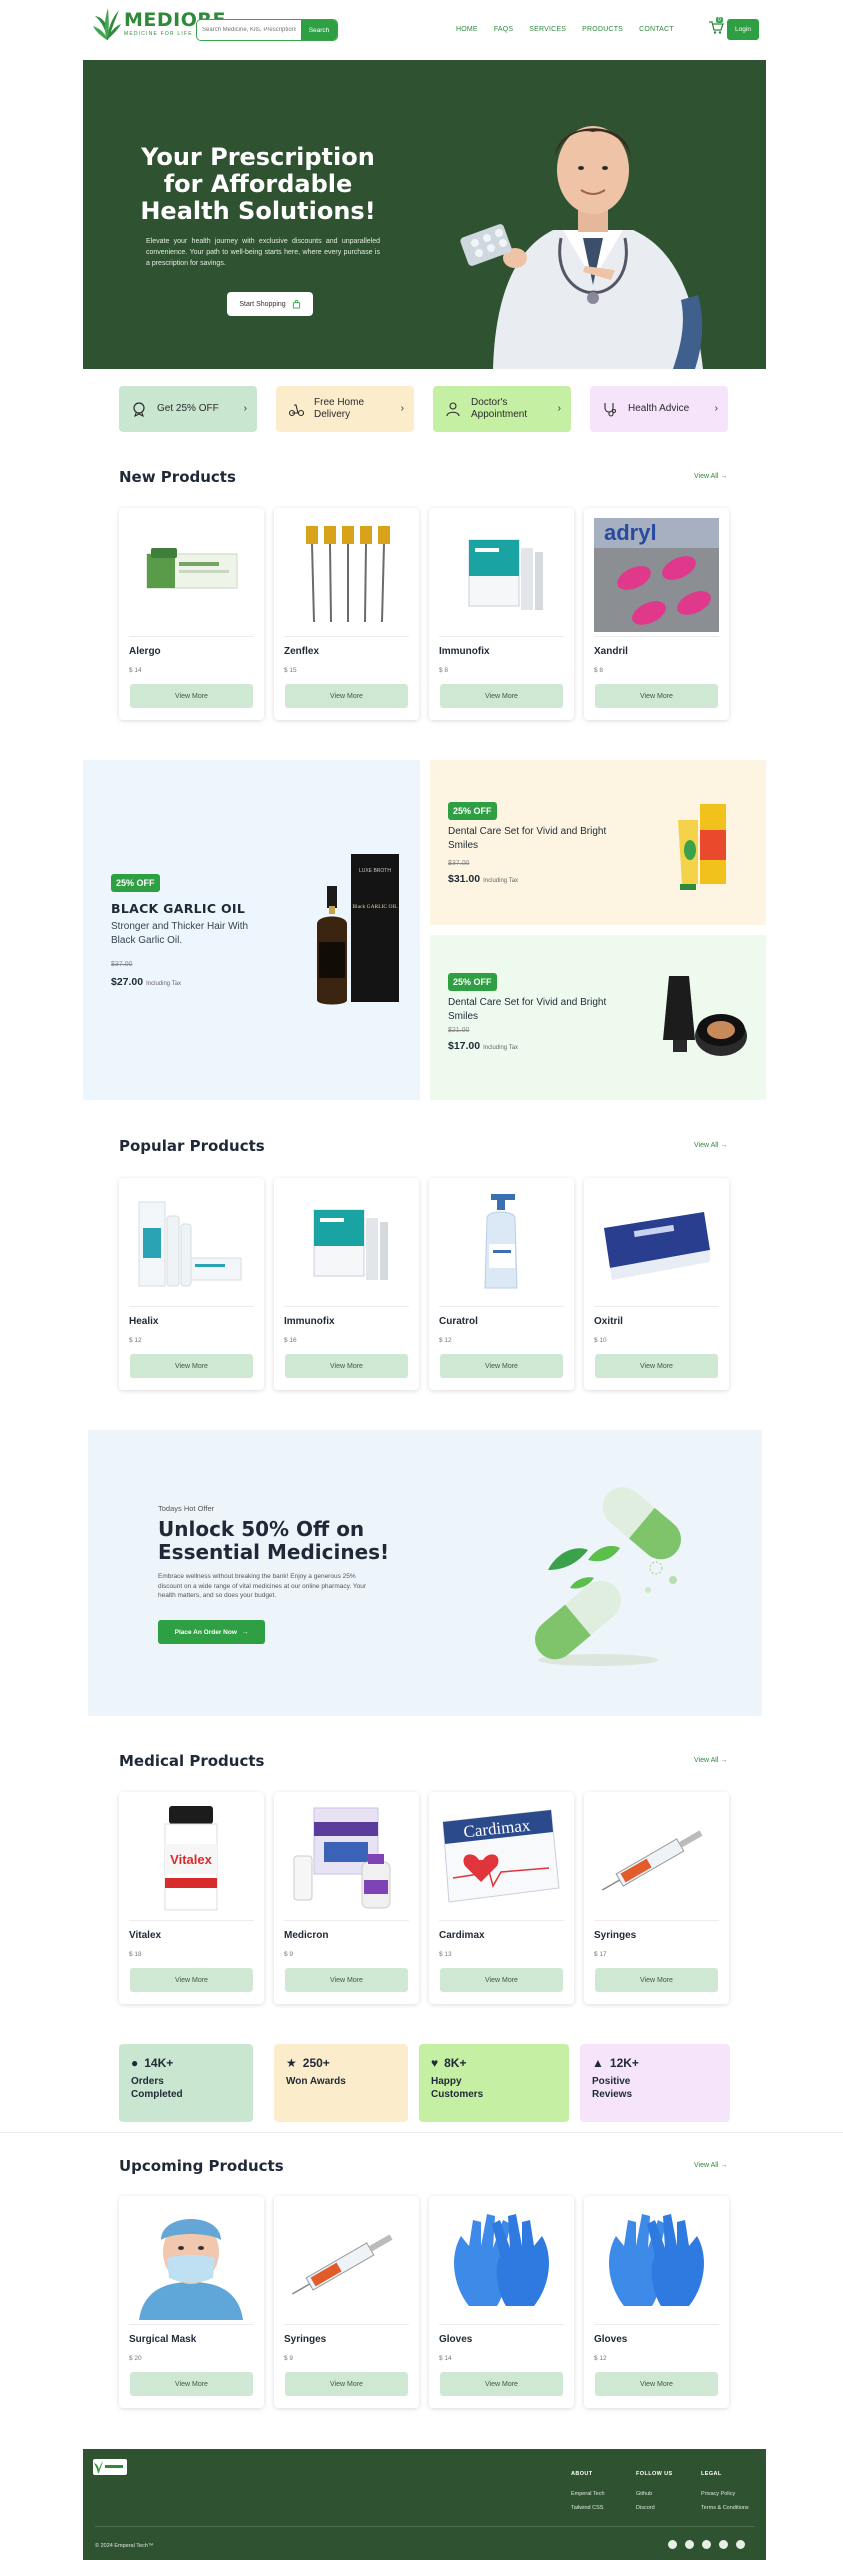 The height and width of the screenshot is (2560, 843). Describe the element at coordinates (672, 2544) in the screenshot. I see `facebook-icon` at that location.